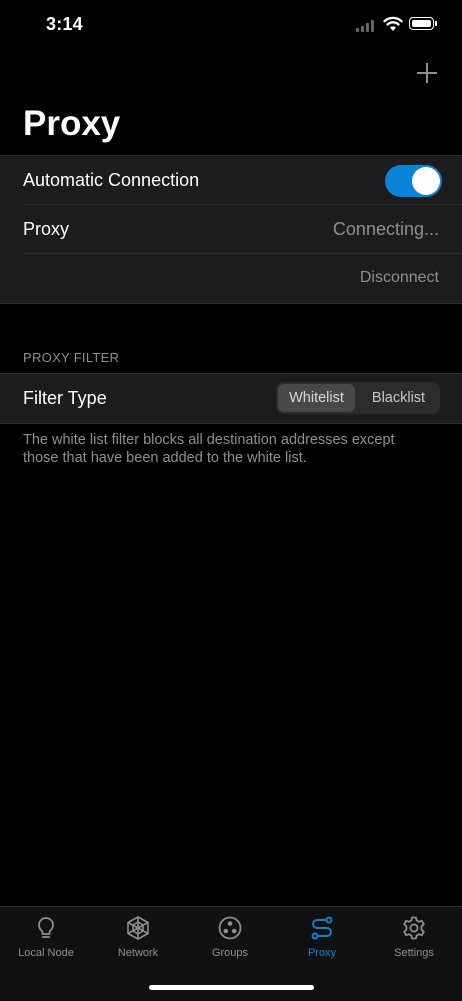 The height and width of the screenshot is (1001, 462). What do you see at coordinates (231, 278) in the screenshot?
I see `disconnect-row: Disconnect` at bounding box center [231, 278].